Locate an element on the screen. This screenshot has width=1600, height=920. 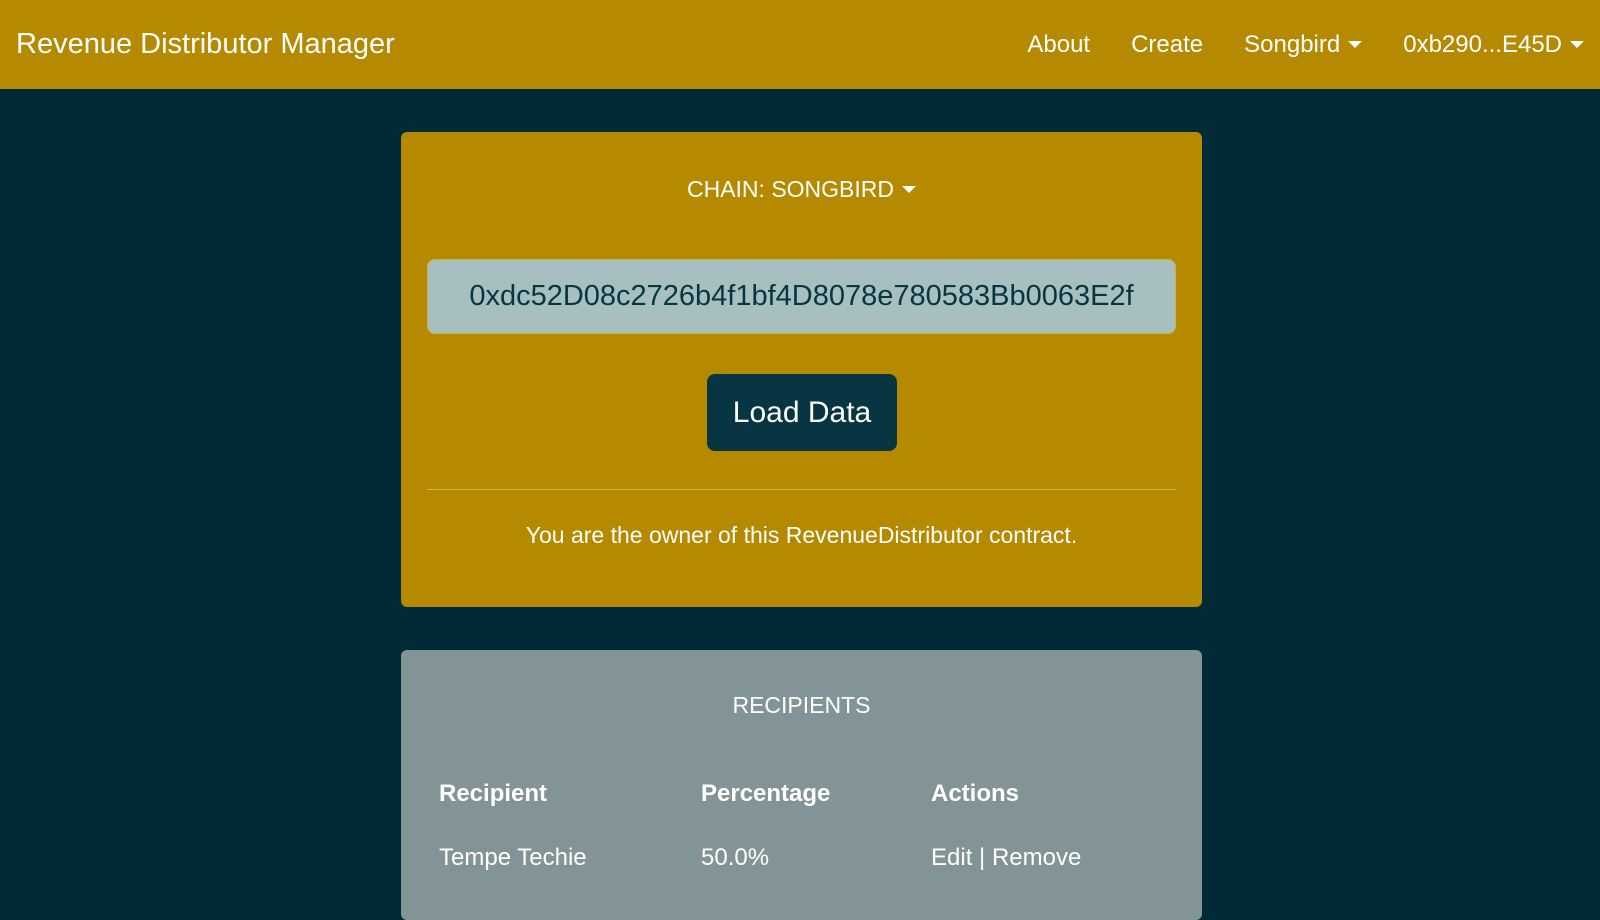
chain-dropdown: CHAIN: SONGBIRD is located at coordinates (801, 189).